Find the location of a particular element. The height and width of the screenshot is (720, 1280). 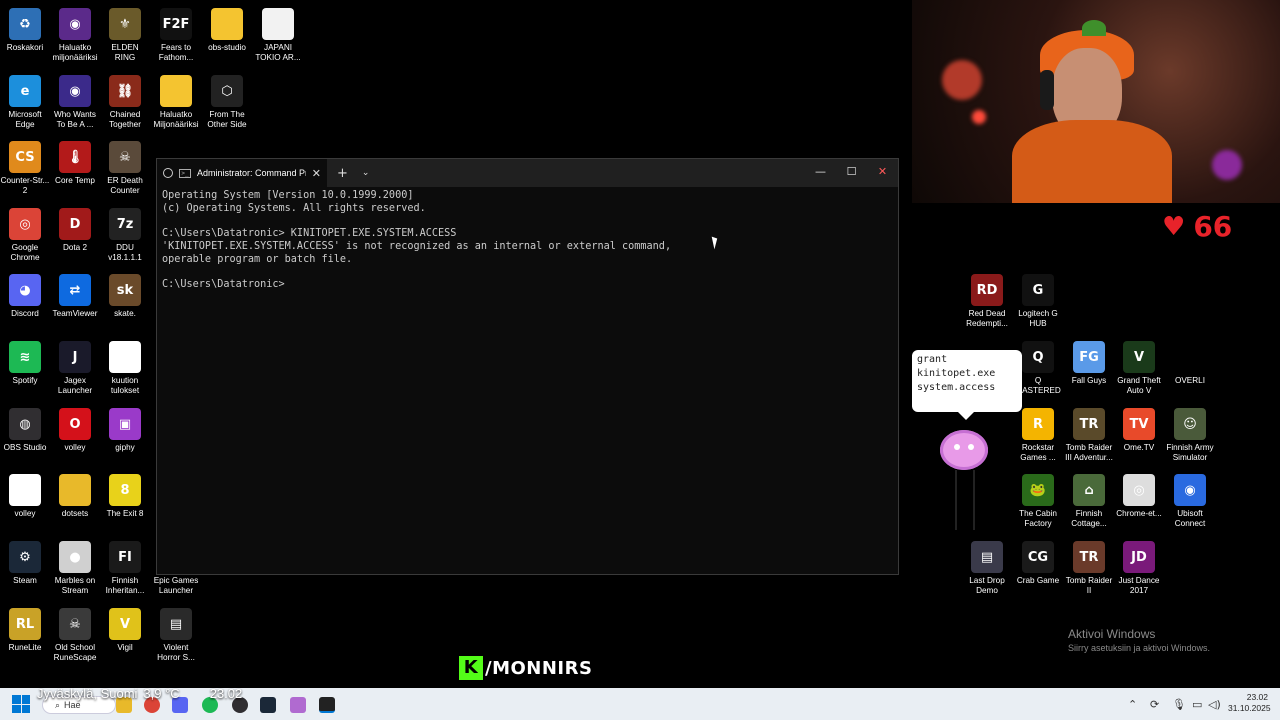

desktop-icon: ◉ Haluatko miljonääriksi is located at coordinates (75, 35).